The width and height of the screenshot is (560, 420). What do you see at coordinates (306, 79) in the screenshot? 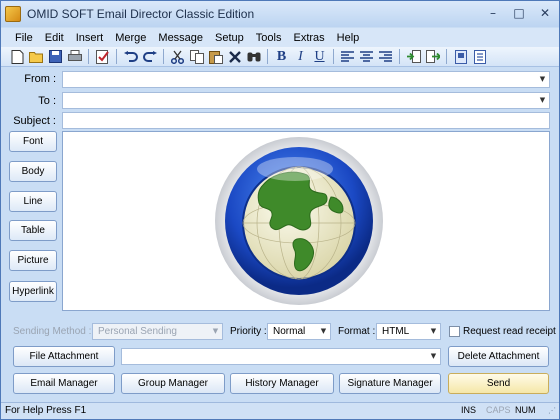
I see `from-field: ▼` at bounding box center [306, 79].